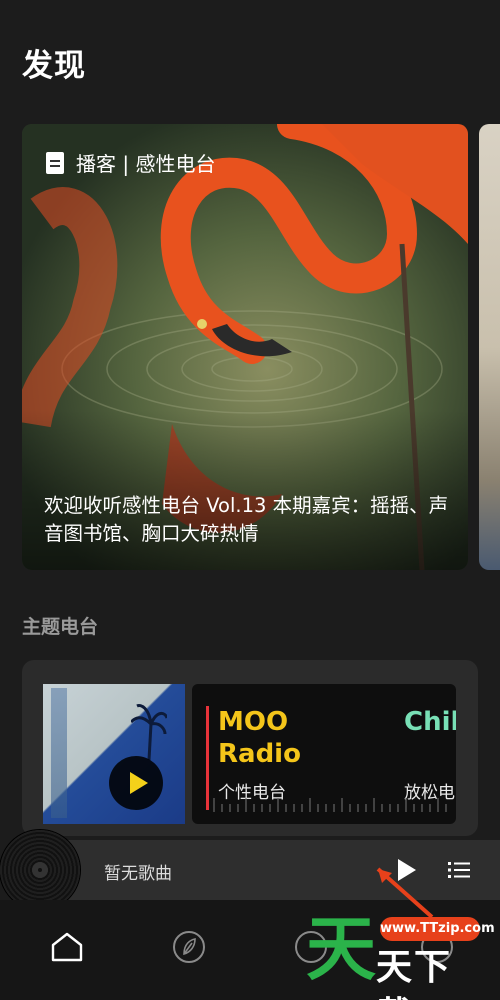  I want to click on leaf-icon, so click(189, 947).